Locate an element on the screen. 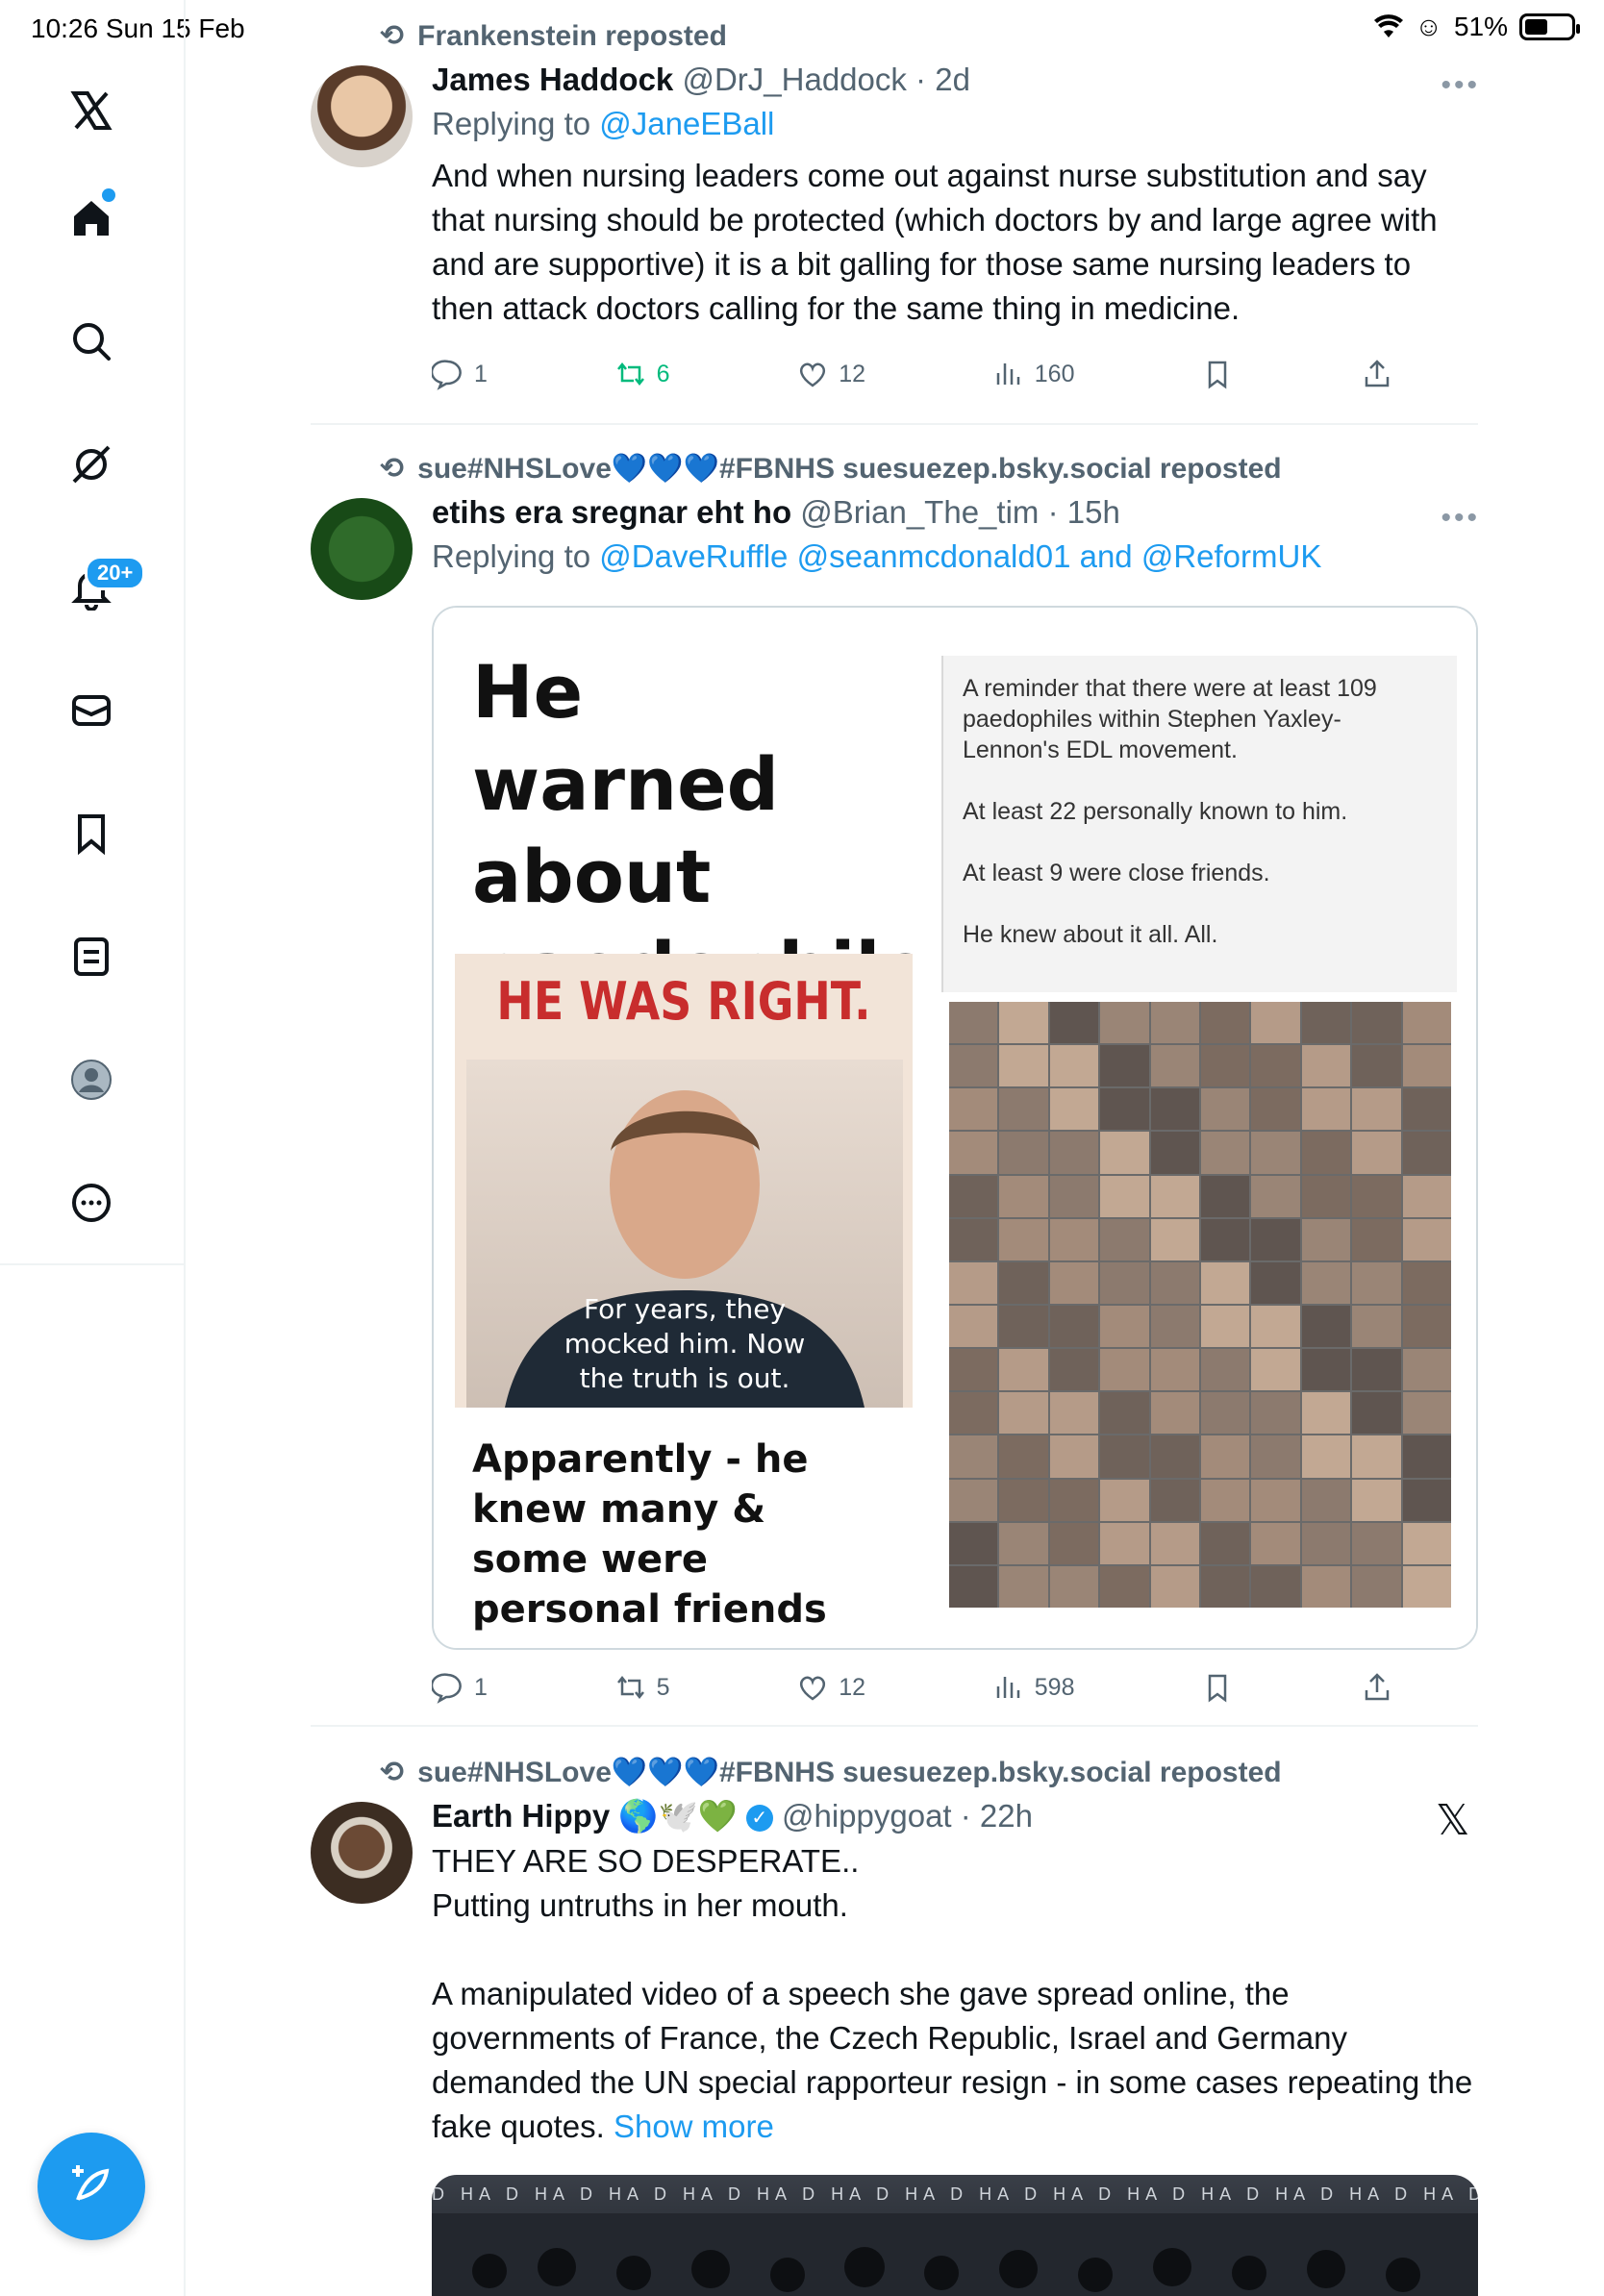  post-header: James Haddock @DrJ_Haddock · 2d is located at coordinates (701, 79).